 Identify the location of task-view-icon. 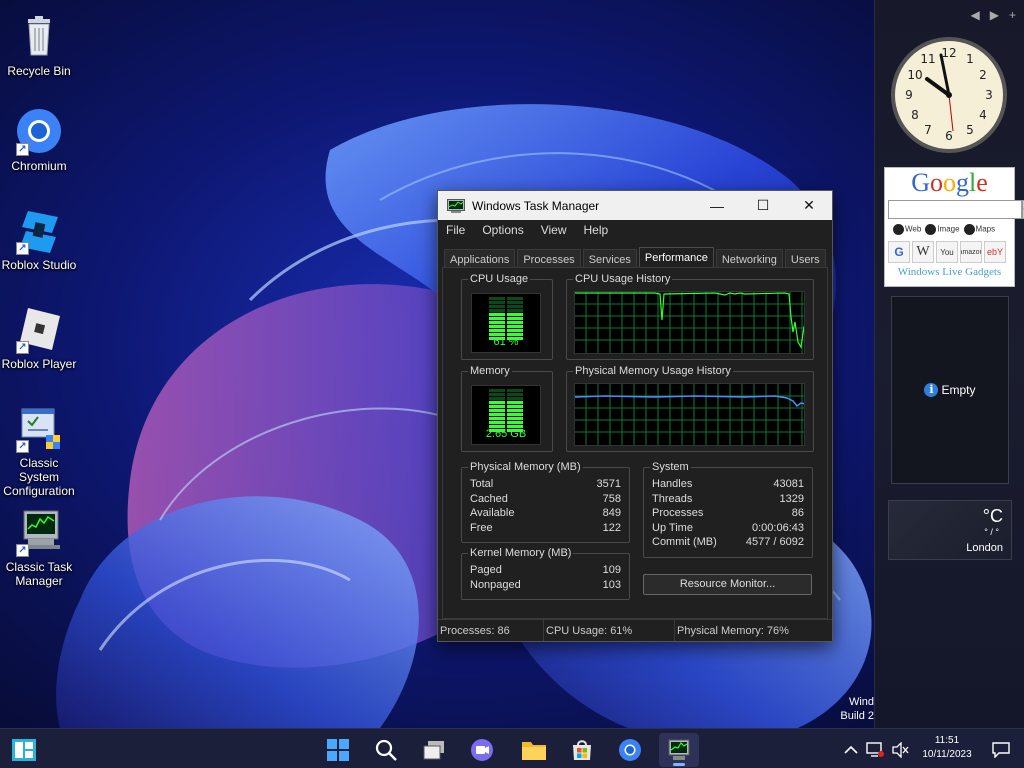
(433, 750).